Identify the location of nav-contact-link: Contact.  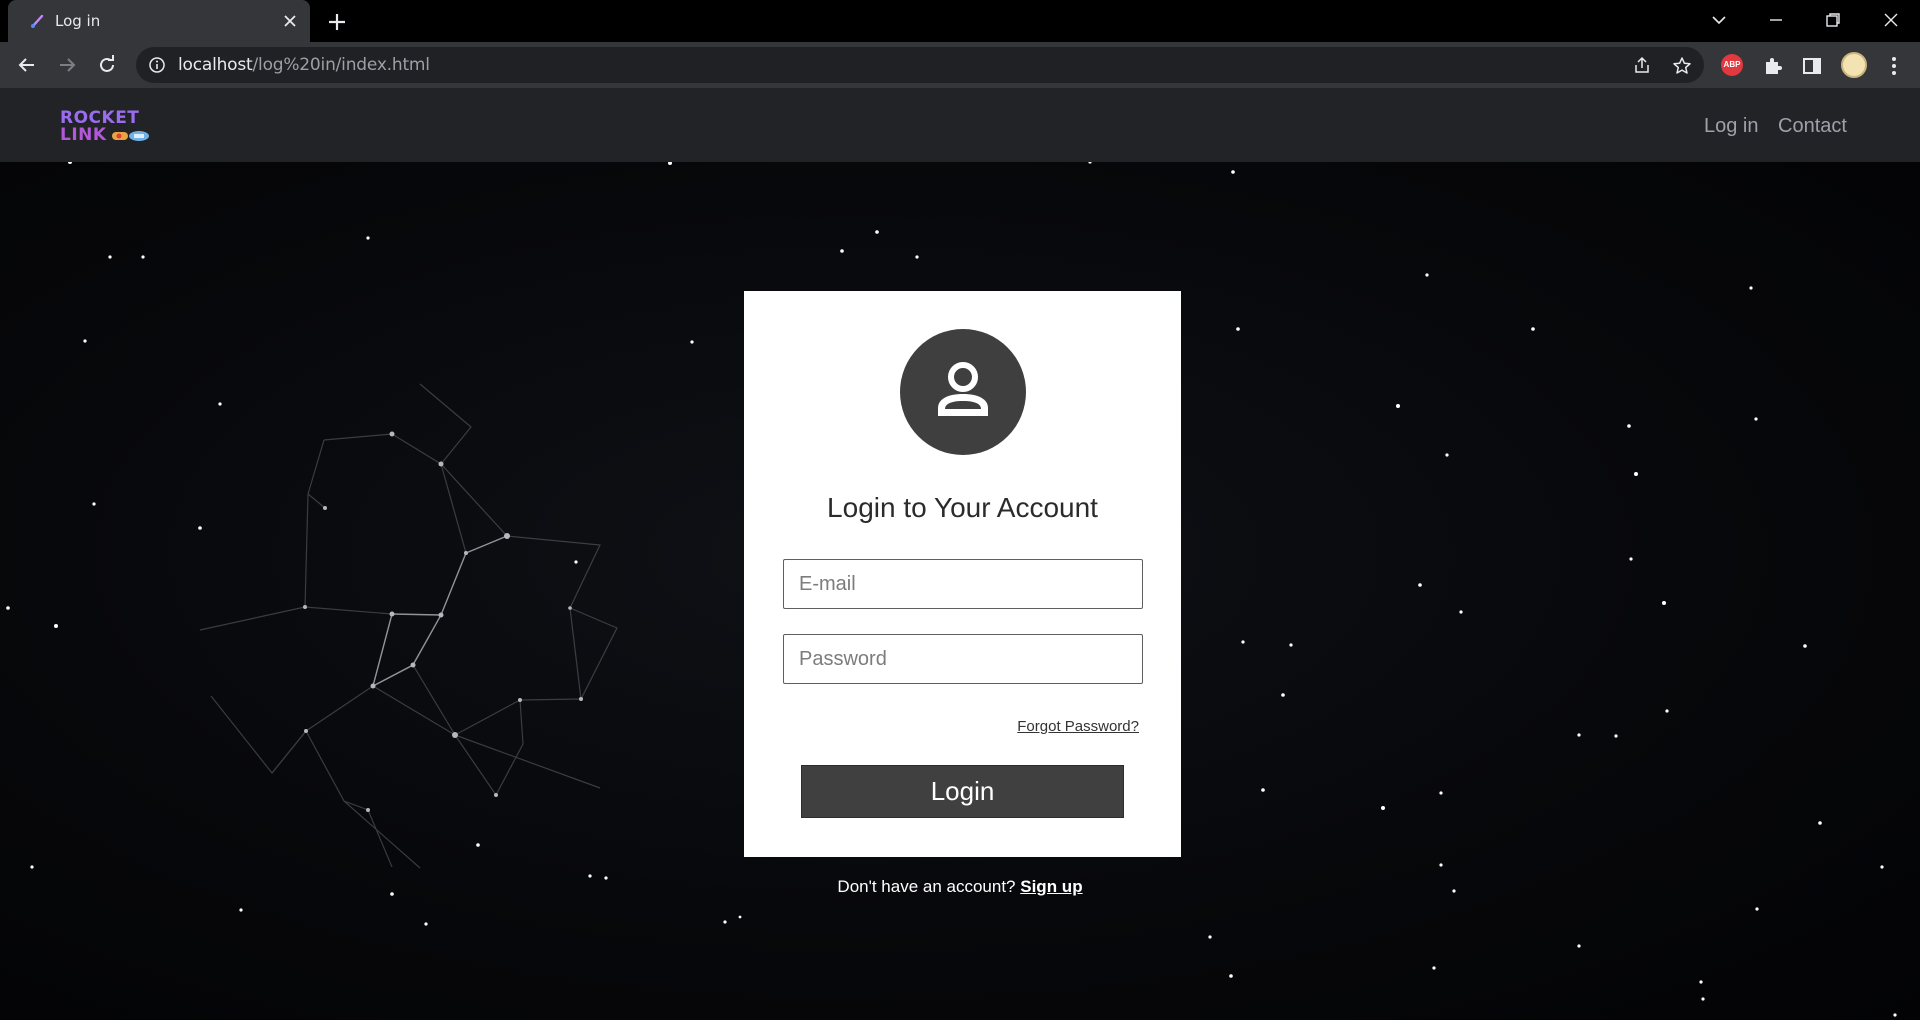
(1812, 126).